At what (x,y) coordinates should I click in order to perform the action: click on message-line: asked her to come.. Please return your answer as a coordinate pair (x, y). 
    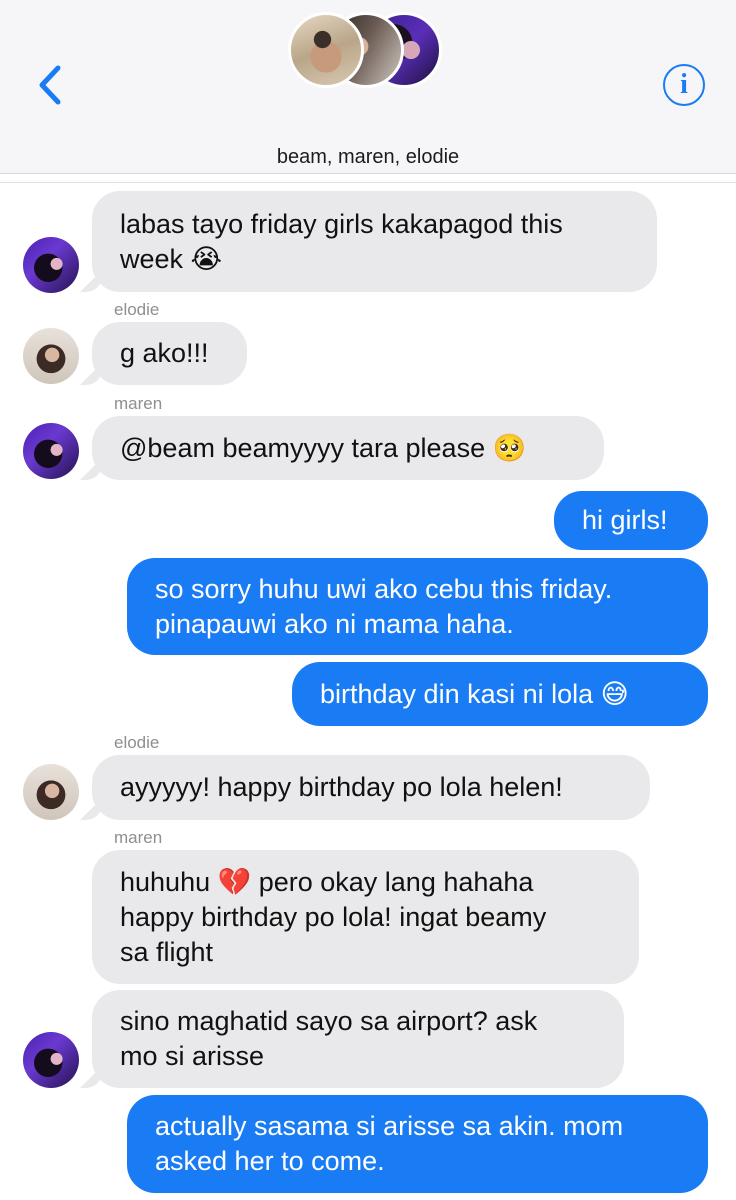
    Looking at the image, I should click on (270, 1161).